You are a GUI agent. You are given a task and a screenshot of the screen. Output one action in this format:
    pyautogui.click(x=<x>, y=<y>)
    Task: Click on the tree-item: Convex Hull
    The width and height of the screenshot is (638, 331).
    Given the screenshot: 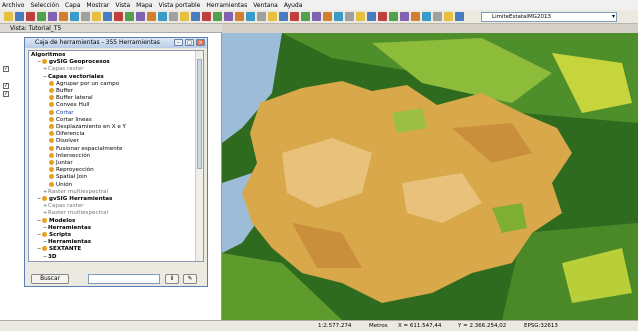 What is the action you would take?
    pyautogui.click(x=69, y=105)
    